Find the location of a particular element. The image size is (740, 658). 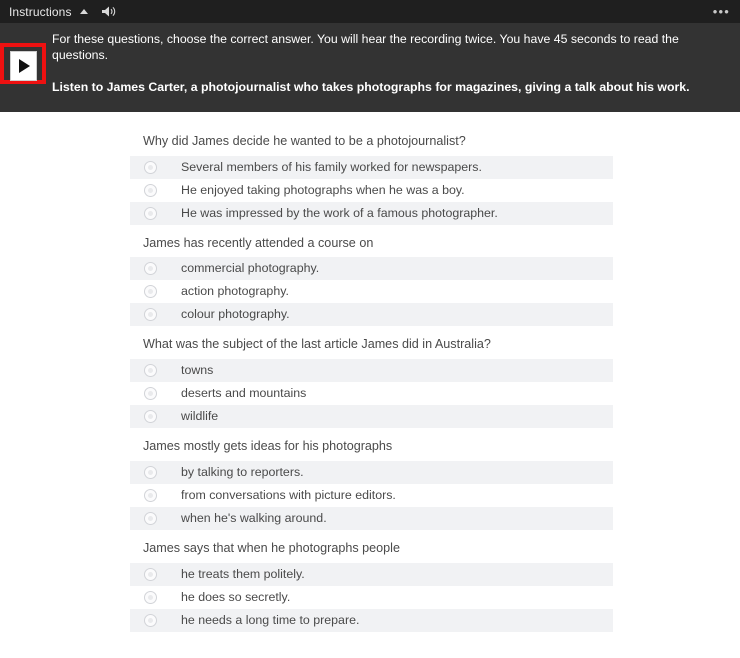

option-row: when he's walking around. is located at coordinates (371, 518).